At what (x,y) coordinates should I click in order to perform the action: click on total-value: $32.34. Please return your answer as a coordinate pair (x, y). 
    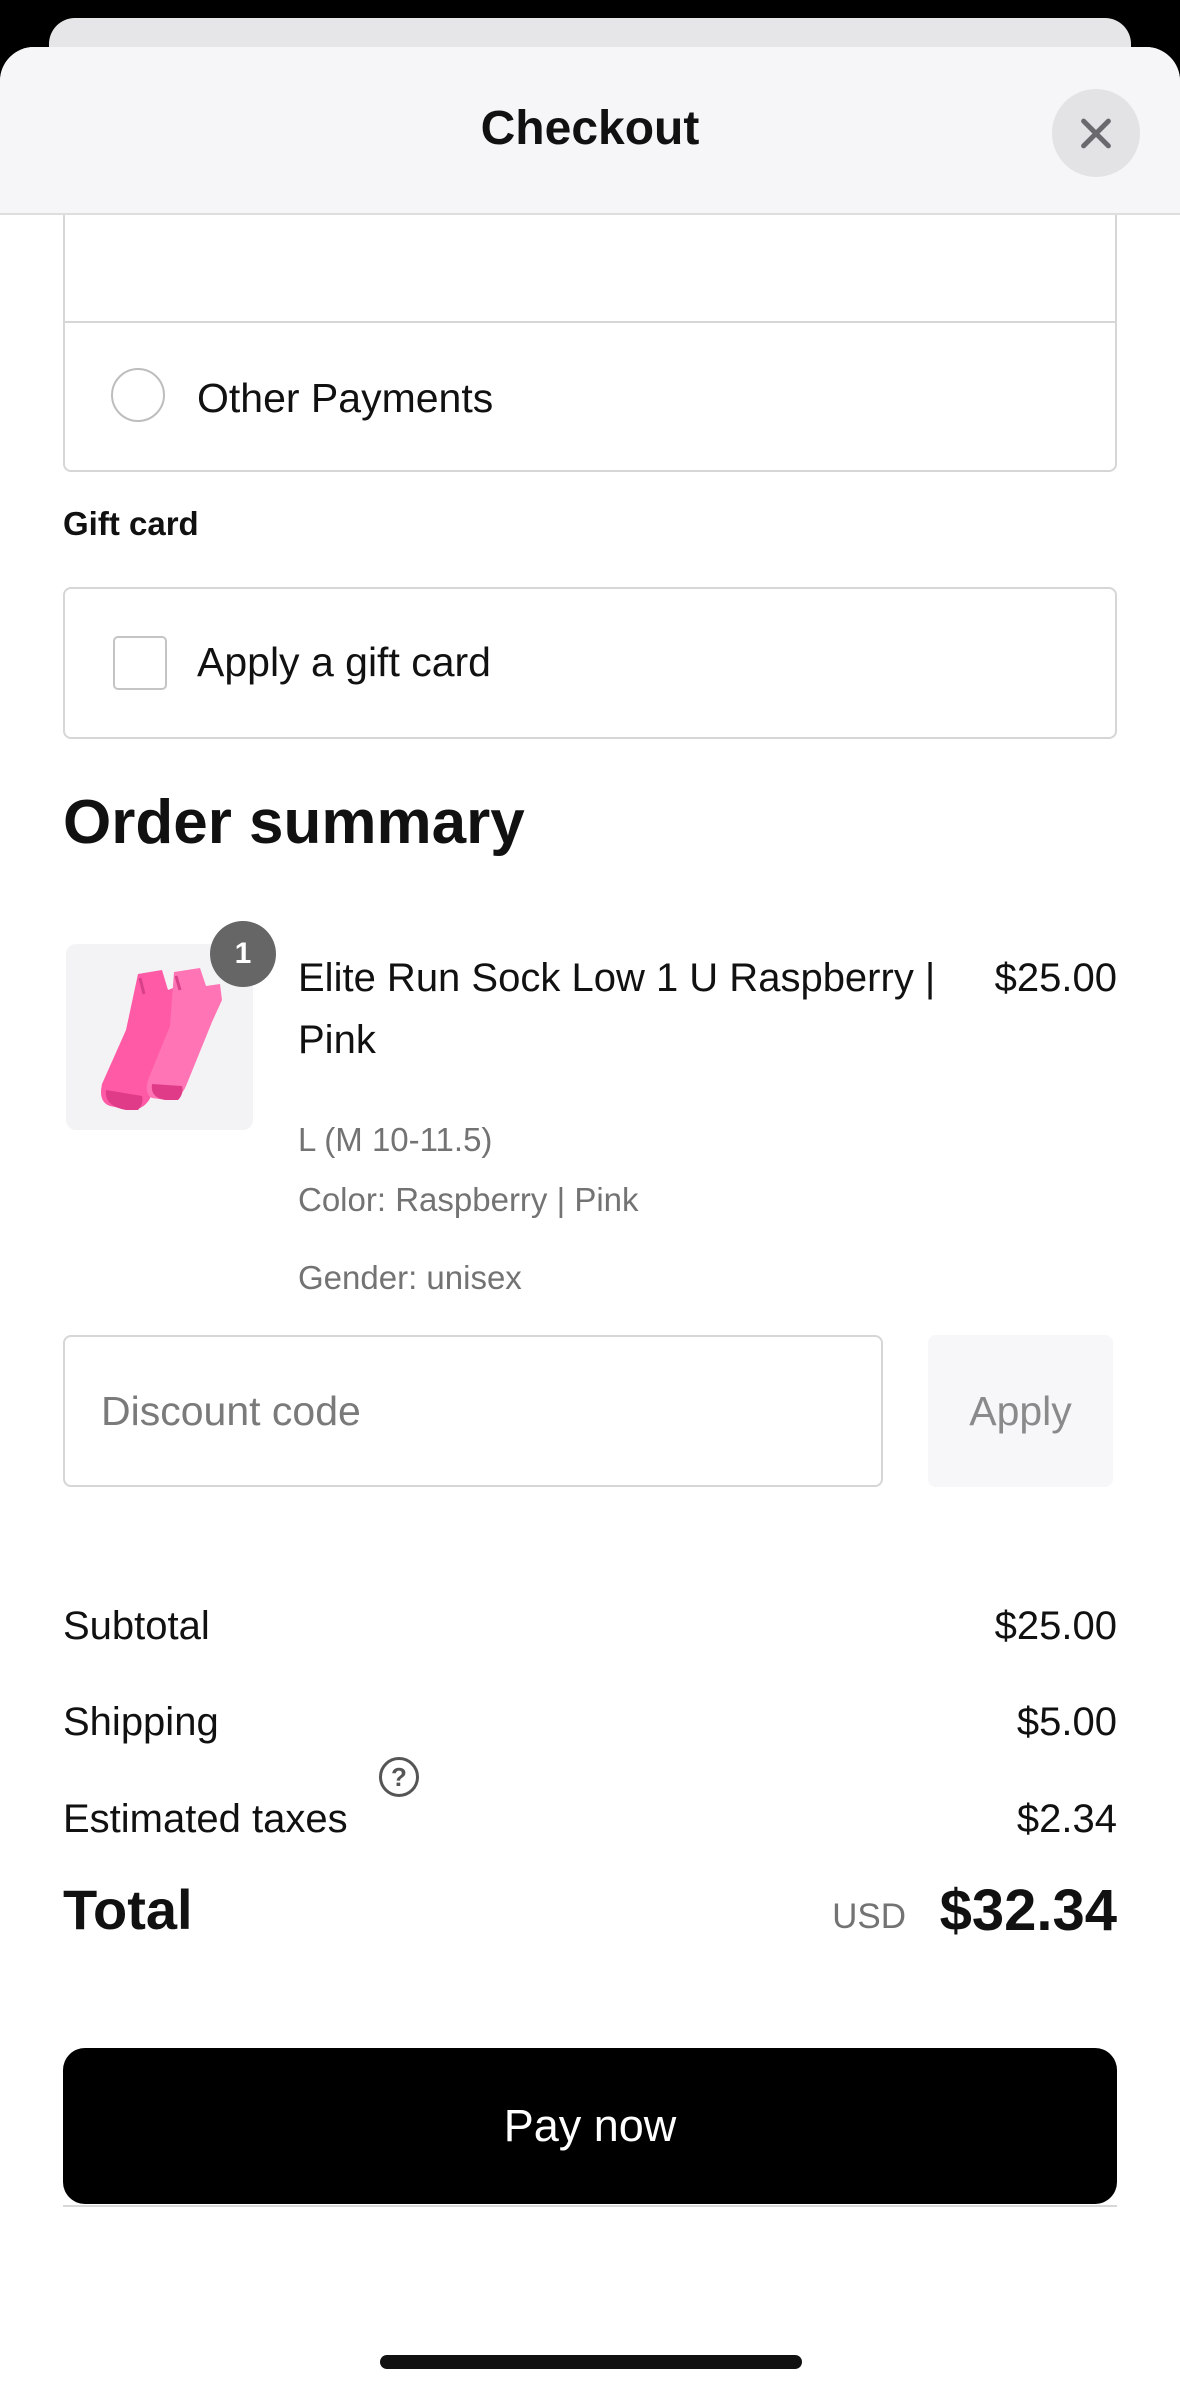
    Looking at the image, I should click on (1028, 1910).